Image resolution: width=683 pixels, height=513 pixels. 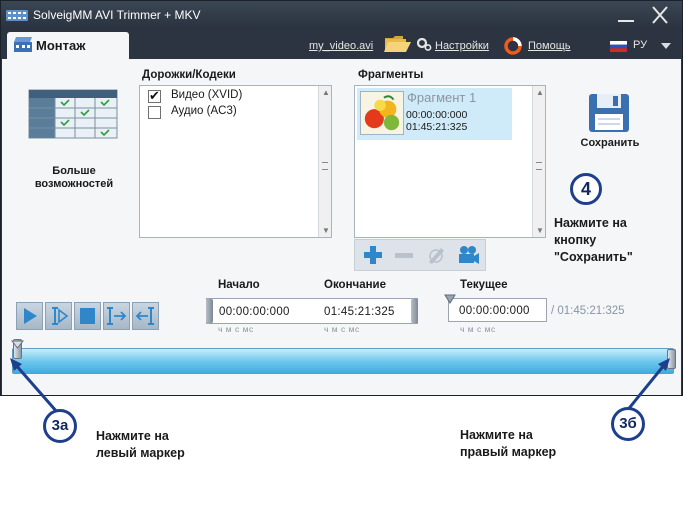 I want to click on step-4-marker: 4, so click(x=586, y=189).